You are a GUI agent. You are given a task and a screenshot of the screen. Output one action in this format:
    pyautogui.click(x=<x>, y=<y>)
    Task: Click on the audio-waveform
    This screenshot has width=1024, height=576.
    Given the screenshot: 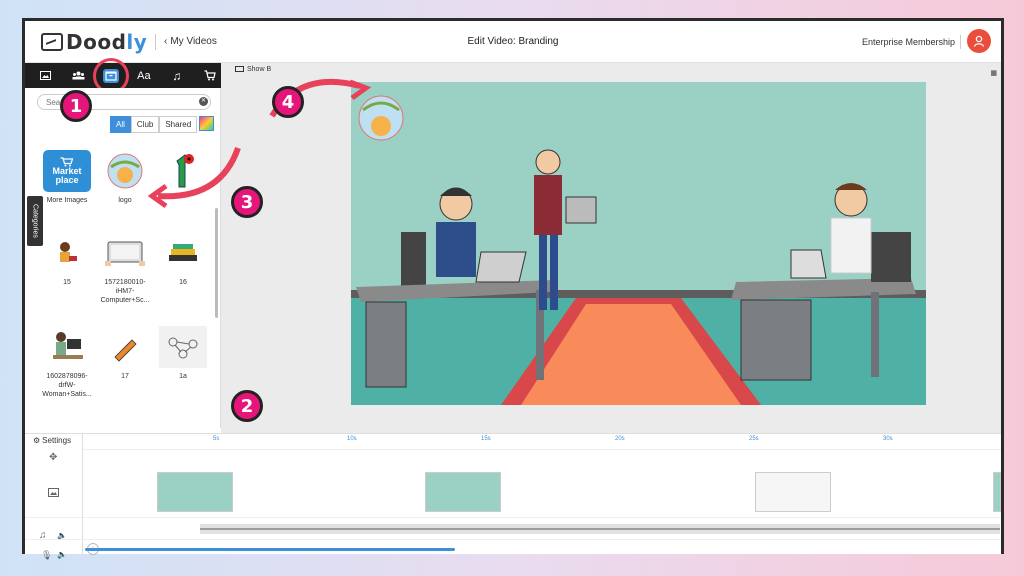 What is the action you would take?
    pyautogui.click(x=600, y=529)
    